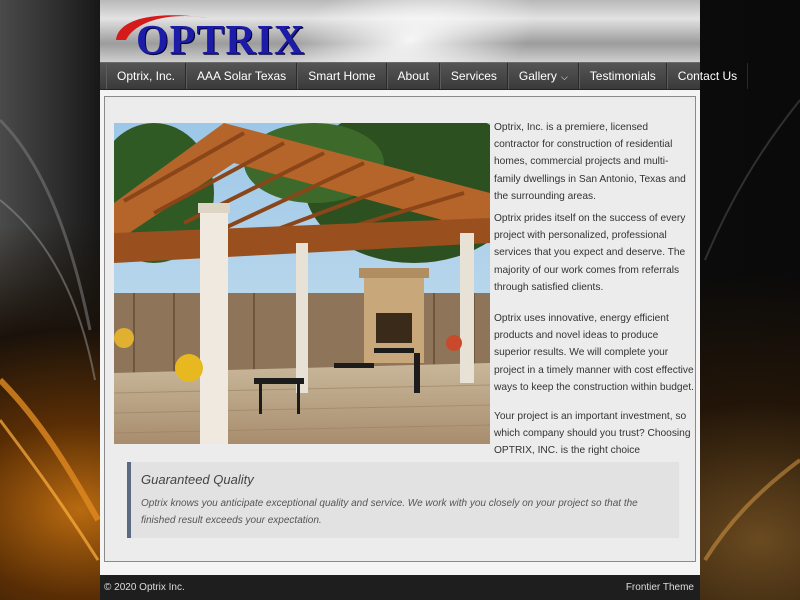 This screenshot has width=800, height=600. I want to click on nav-item-testimonials: Testimonials, so click(622, 76).